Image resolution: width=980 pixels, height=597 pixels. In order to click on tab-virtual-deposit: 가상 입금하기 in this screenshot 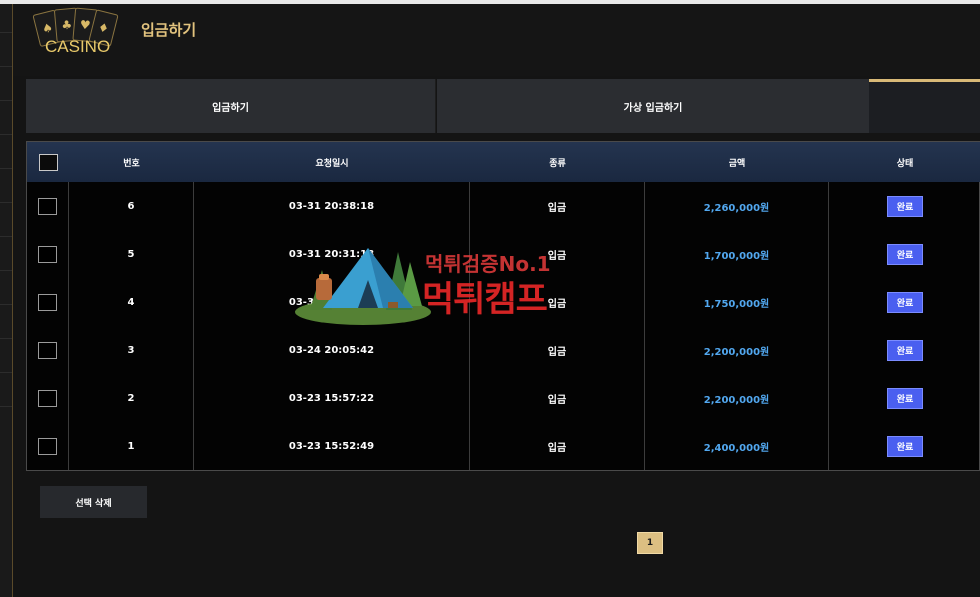, I will do `click(653, 106)`.